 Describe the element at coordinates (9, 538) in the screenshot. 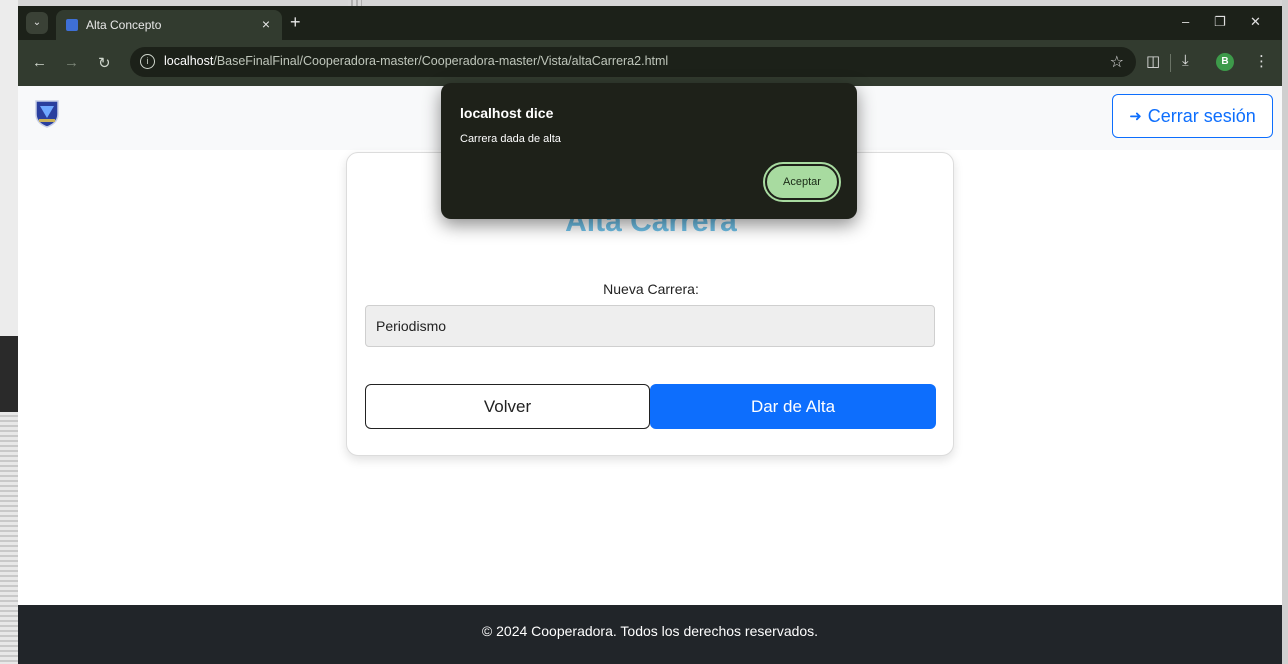

I see `desktop-striped-pattern` at that location.